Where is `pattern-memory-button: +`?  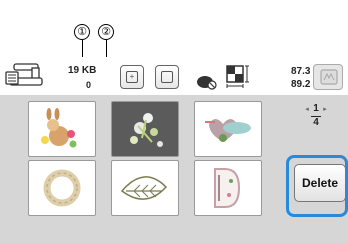
pattern-memory-button: + is located at coordinates (132, 77).